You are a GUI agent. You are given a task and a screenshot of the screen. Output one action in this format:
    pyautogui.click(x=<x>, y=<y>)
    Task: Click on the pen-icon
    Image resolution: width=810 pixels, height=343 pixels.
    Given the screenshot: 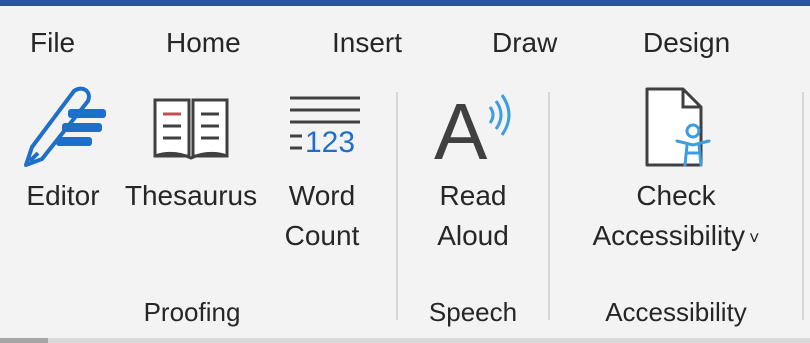 What is the action you would take?
    pyautogui.click(x=63, y=126)
    